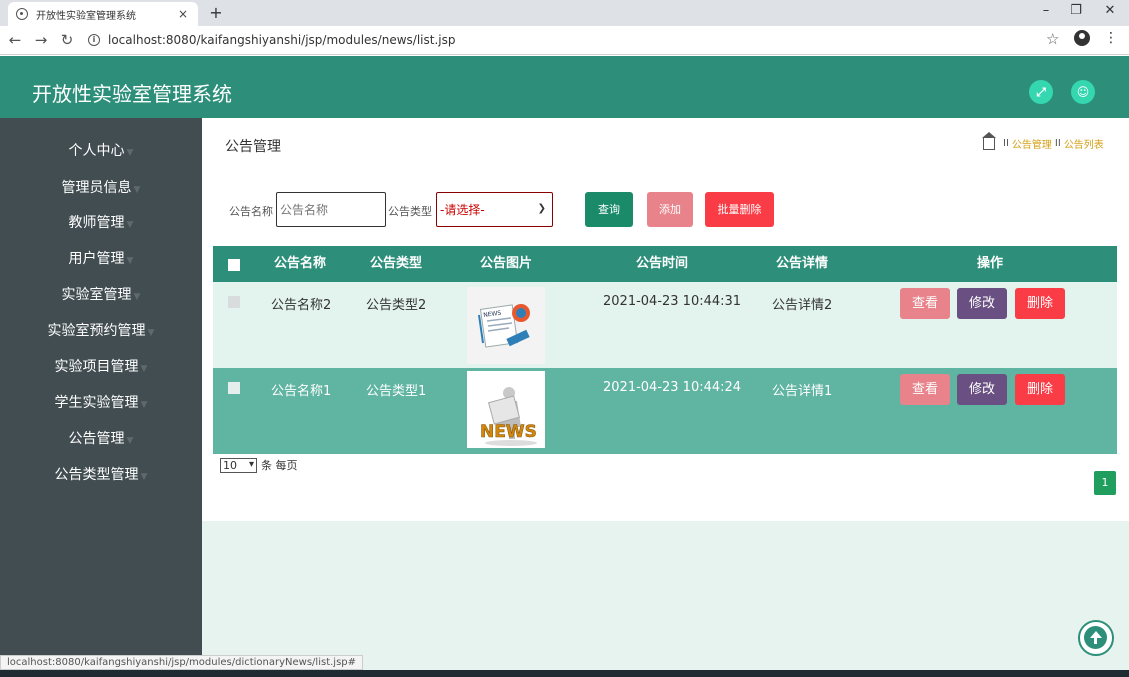 The height and width of the screenshot is (677, 1129). What do you see at coordinates (234, 265) in the screenshot?
I see `select-all-checkbox` at bounding box center [234, 265].